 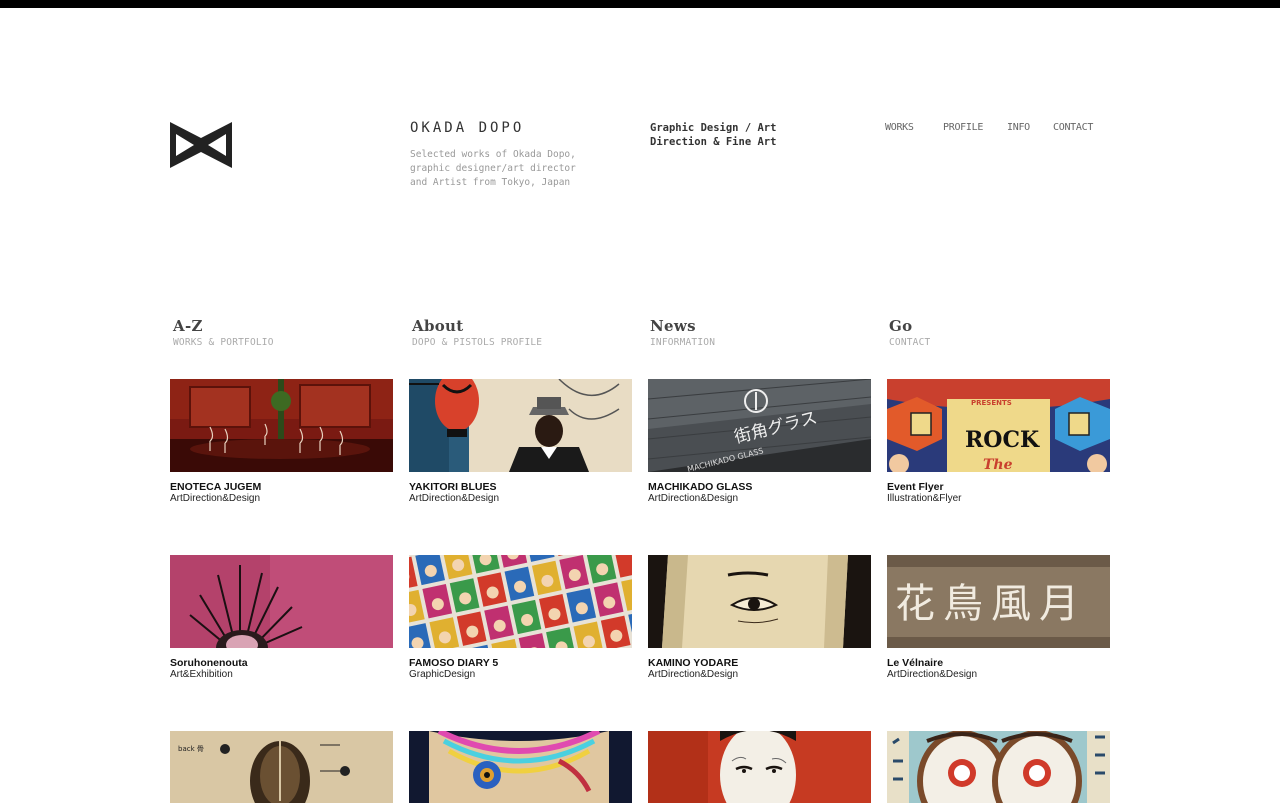 I want to click on work-card-soruhonenouta: Soruhonenouta Art&Exhibition, so click(x=281, y=617).